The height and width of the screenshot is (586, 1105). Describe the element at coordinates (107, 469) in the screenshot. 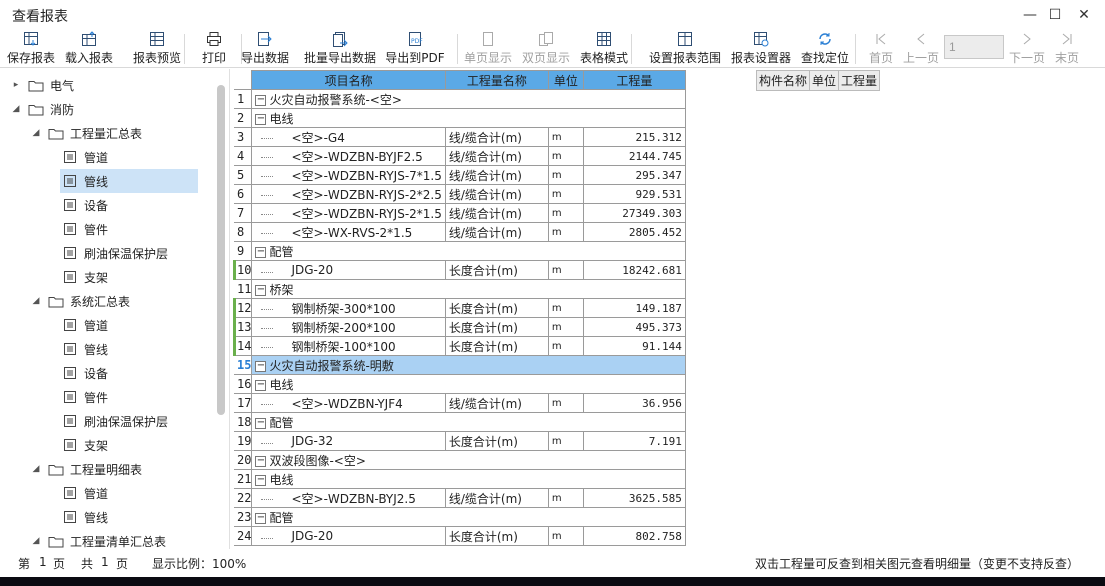

I see `tree-folder-item: ◢ 工程量明细表` at that location.